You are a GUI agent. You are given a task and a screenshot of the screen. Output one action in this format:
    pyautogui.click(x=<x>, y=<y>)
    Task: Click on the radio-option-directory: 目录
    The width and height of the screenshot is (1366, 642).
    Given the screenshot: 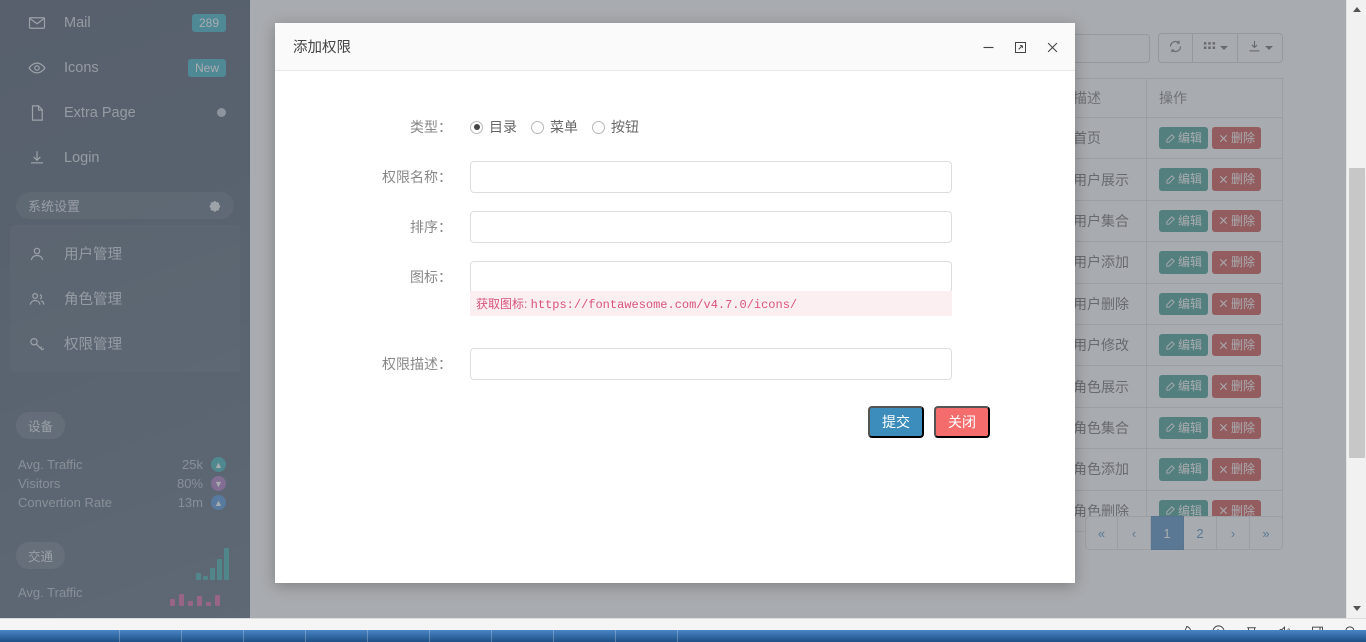 What is the action you would take?
    pyautogui.click(x=493, y=127)
    